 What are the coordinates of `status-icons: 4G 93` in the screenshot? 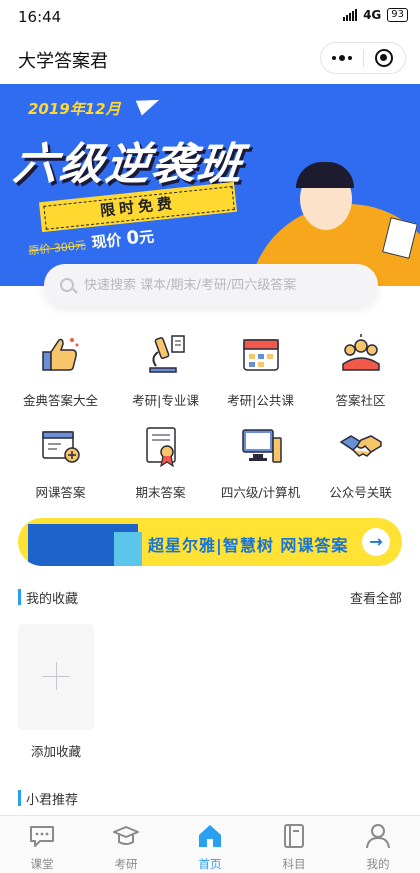 It's located at (375, 15).